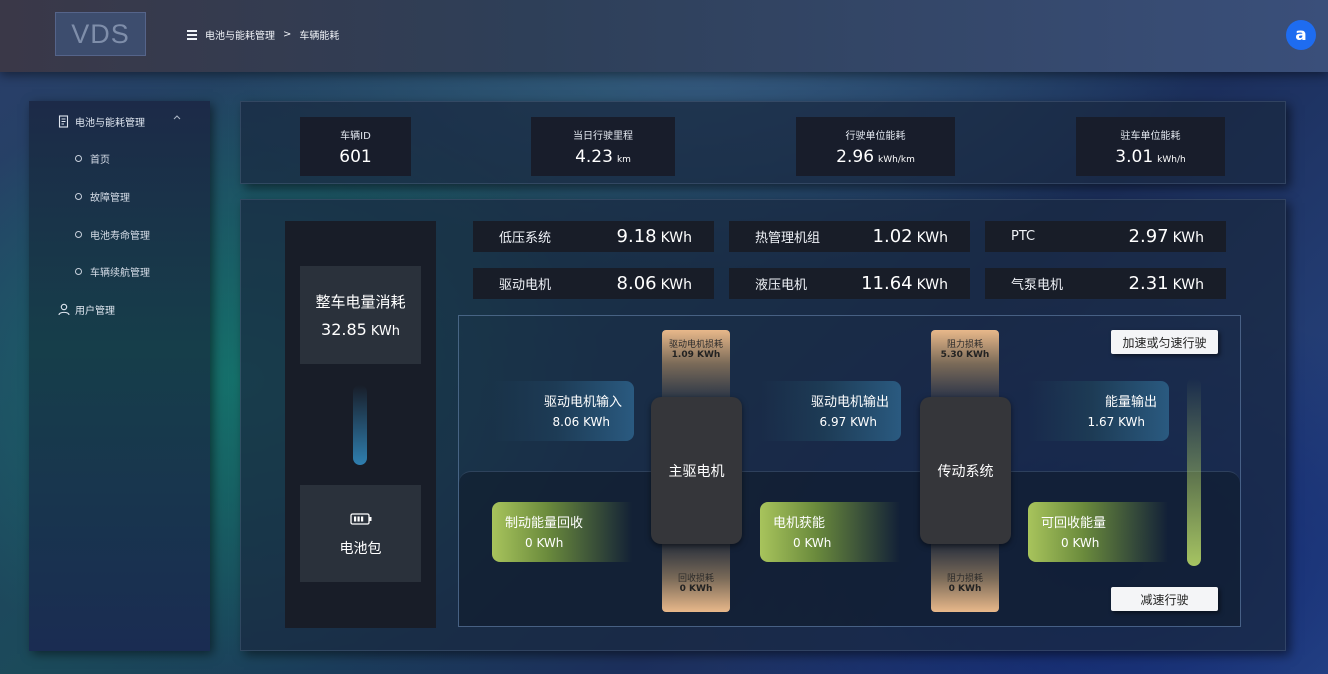 This screenshot has height=674, width=1328. What do you see at coordinates (965, 367) in the screenshot?
I see `resistance-loss-tag: 阻力损耗 5.30 KWh` at bounding box center [965, 367].